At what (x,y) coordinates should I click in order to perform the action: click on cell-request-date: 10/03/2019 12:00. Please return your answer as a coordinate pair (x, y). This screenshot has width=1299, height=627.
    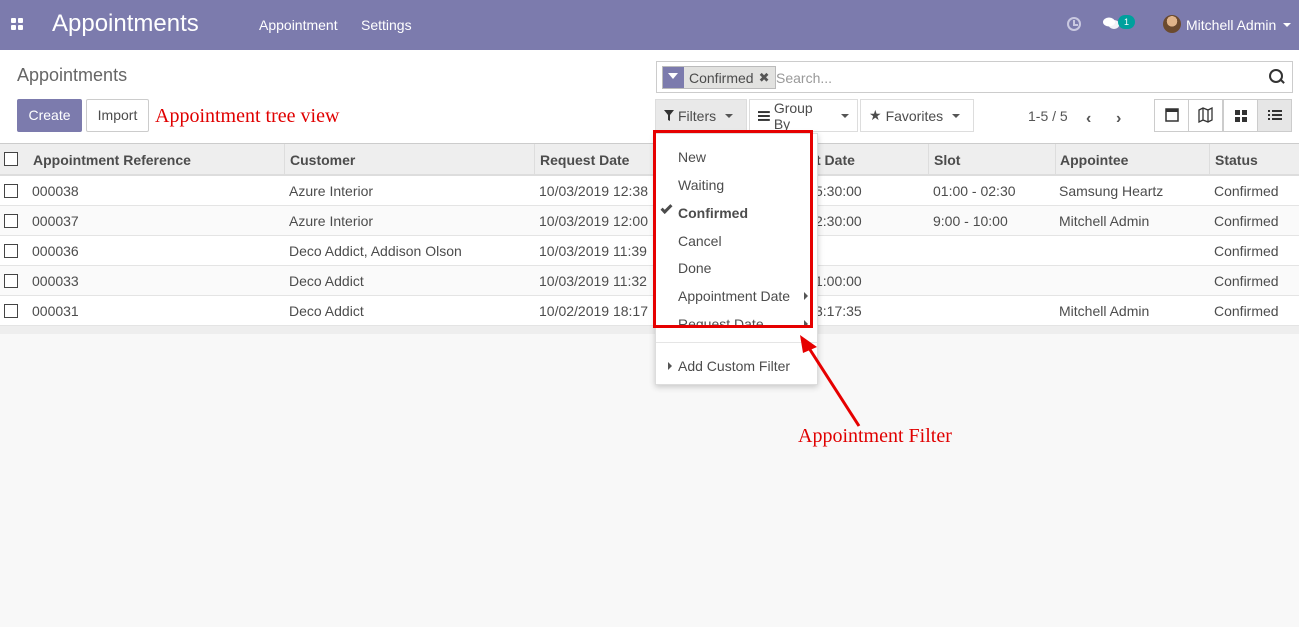
    Looking at the image, I should click on (593, 221).